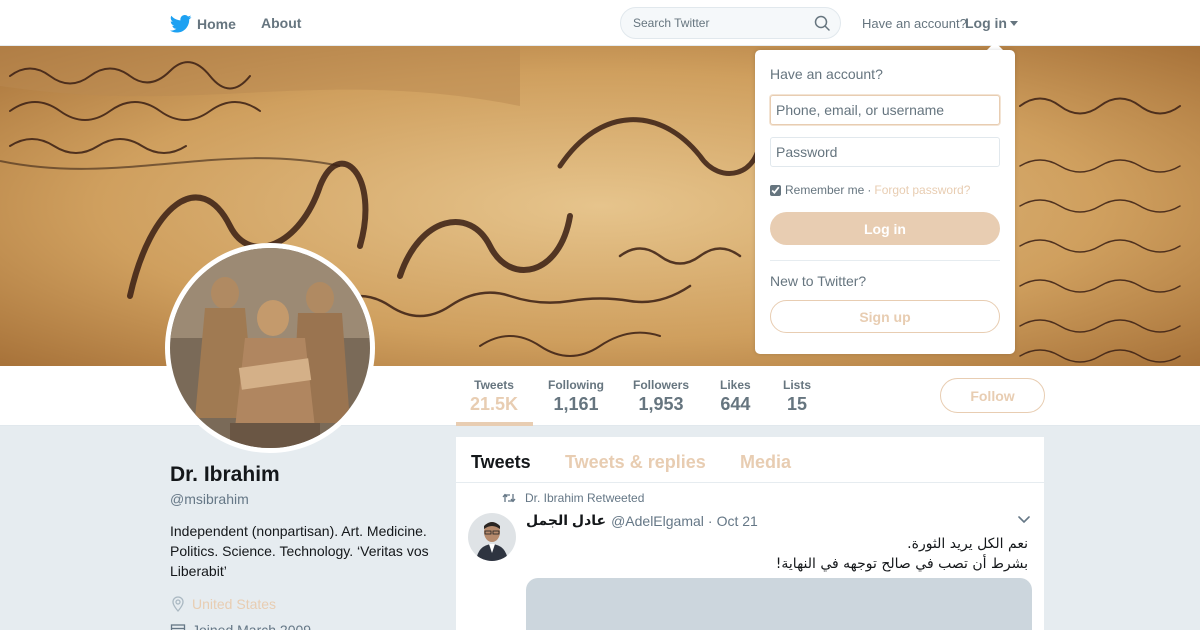 The height and width of the screenshot is (630, 1200). I want to click on timeline-tabs: Tweets Tweets & replies Media, so click(750, 460).